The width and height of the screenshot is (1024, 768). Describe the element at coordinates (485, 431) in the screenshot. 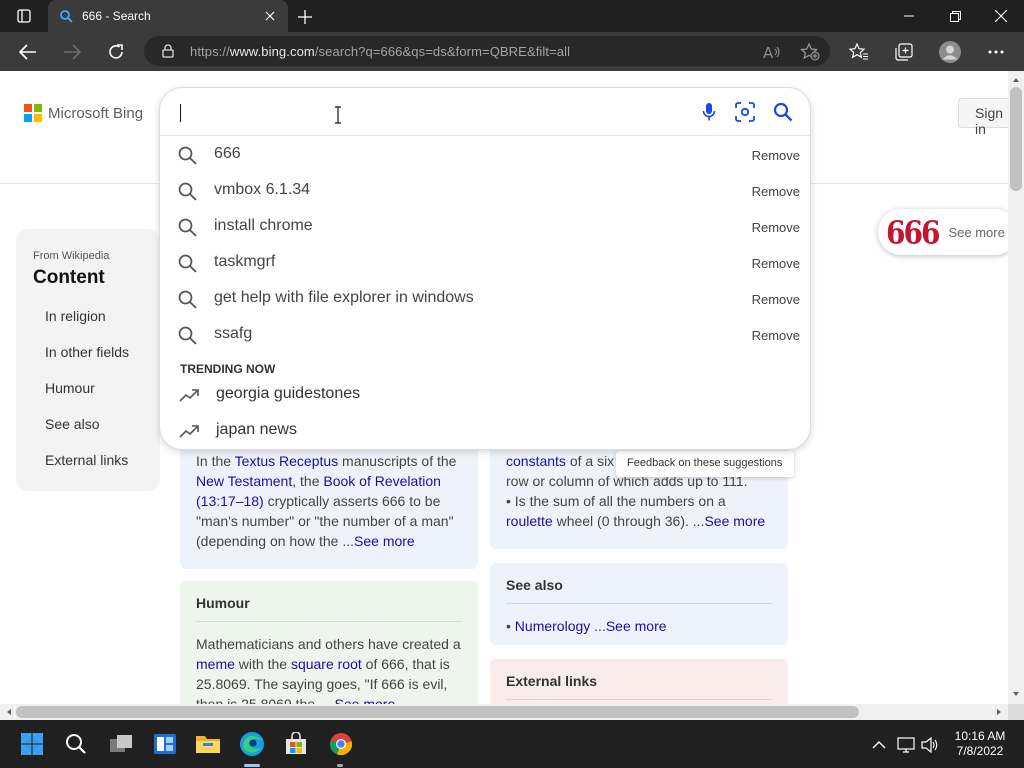

I see `trending-item: japan news` at that location.